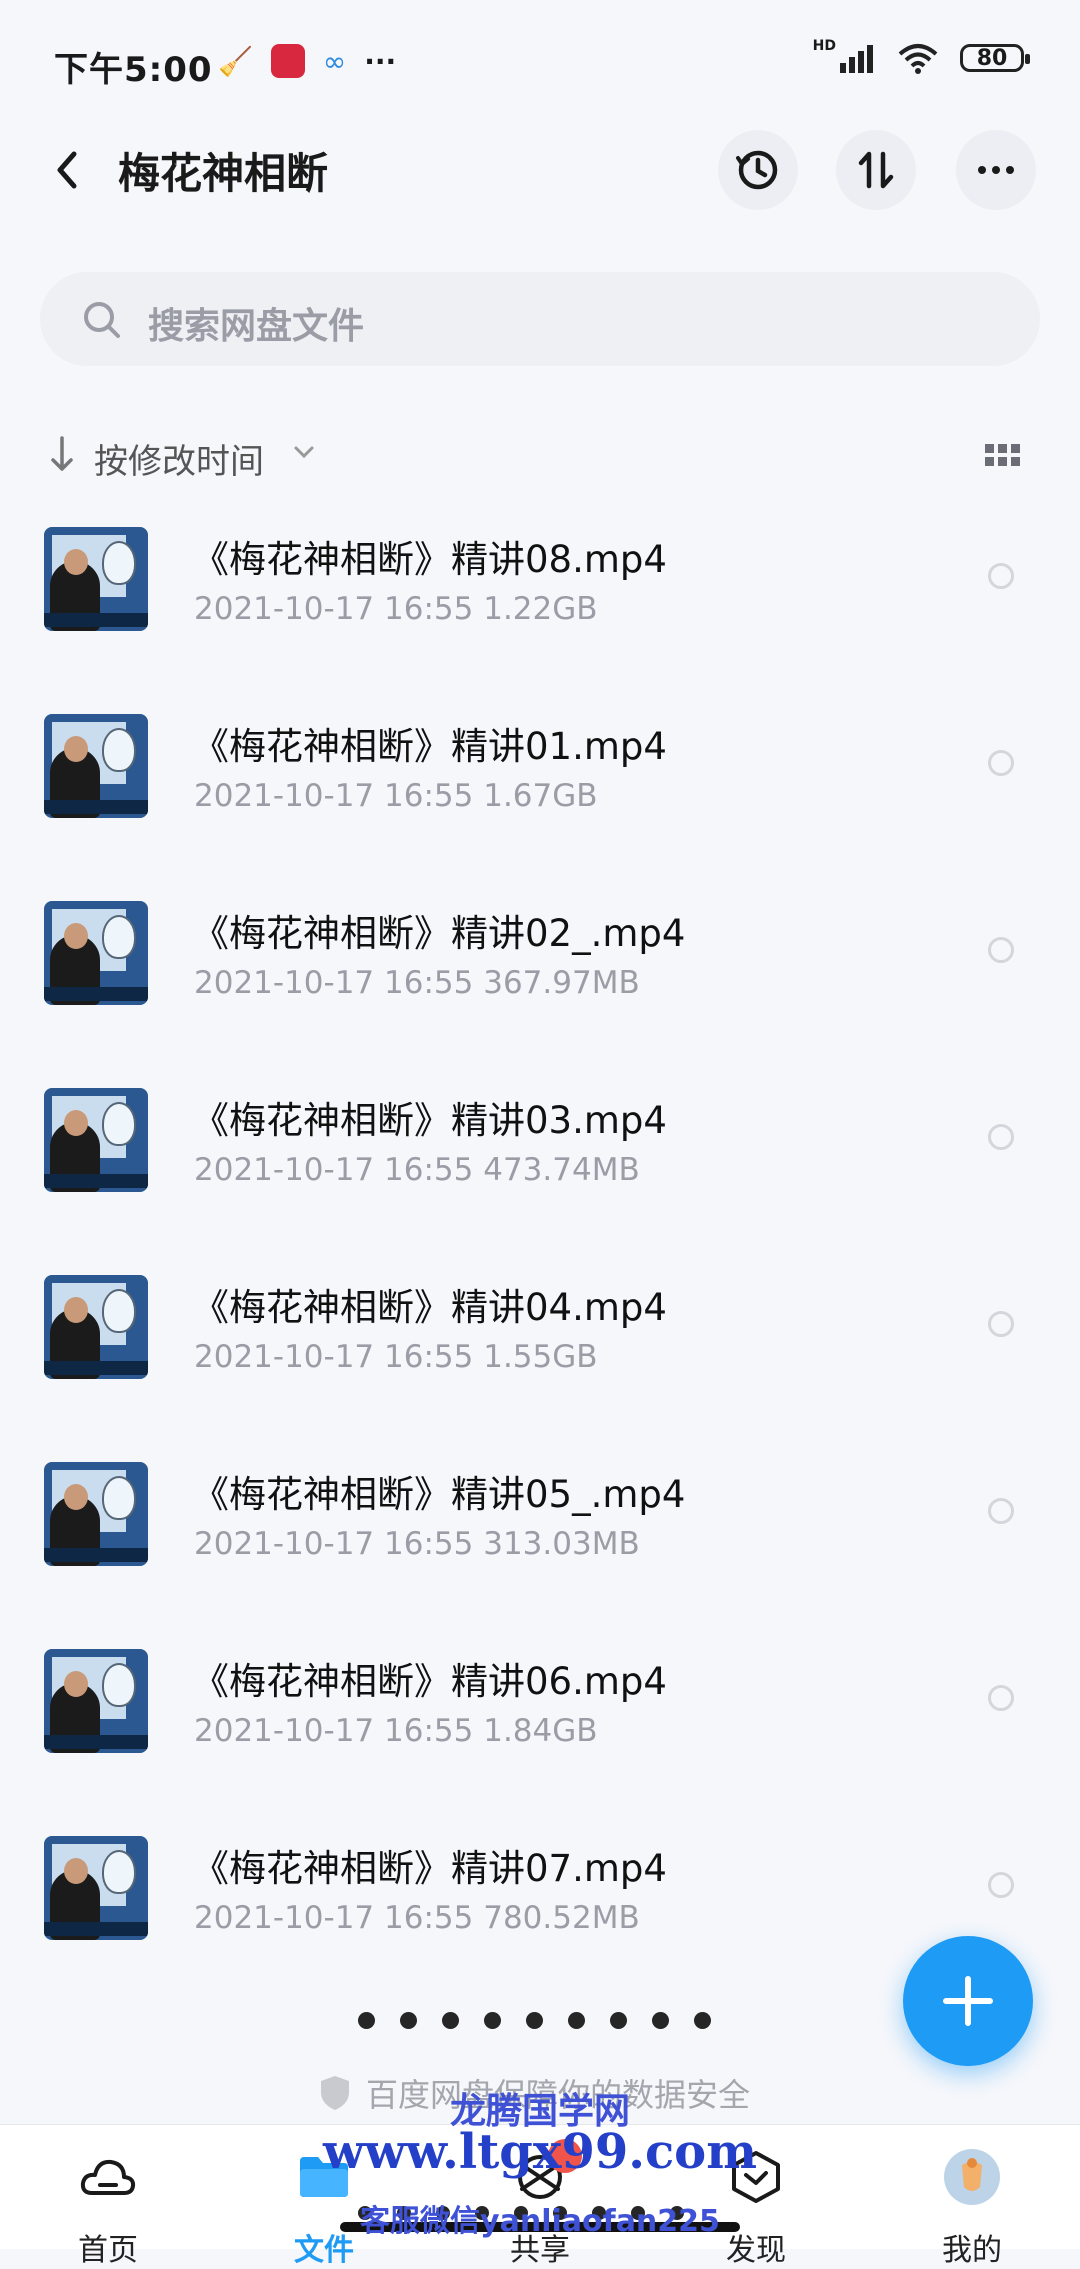 The width and height of the screenshot is (1080, 2269). Describe the element at coordinates (534, 2020) in the screenshot. I see `loading-dots` at that location.